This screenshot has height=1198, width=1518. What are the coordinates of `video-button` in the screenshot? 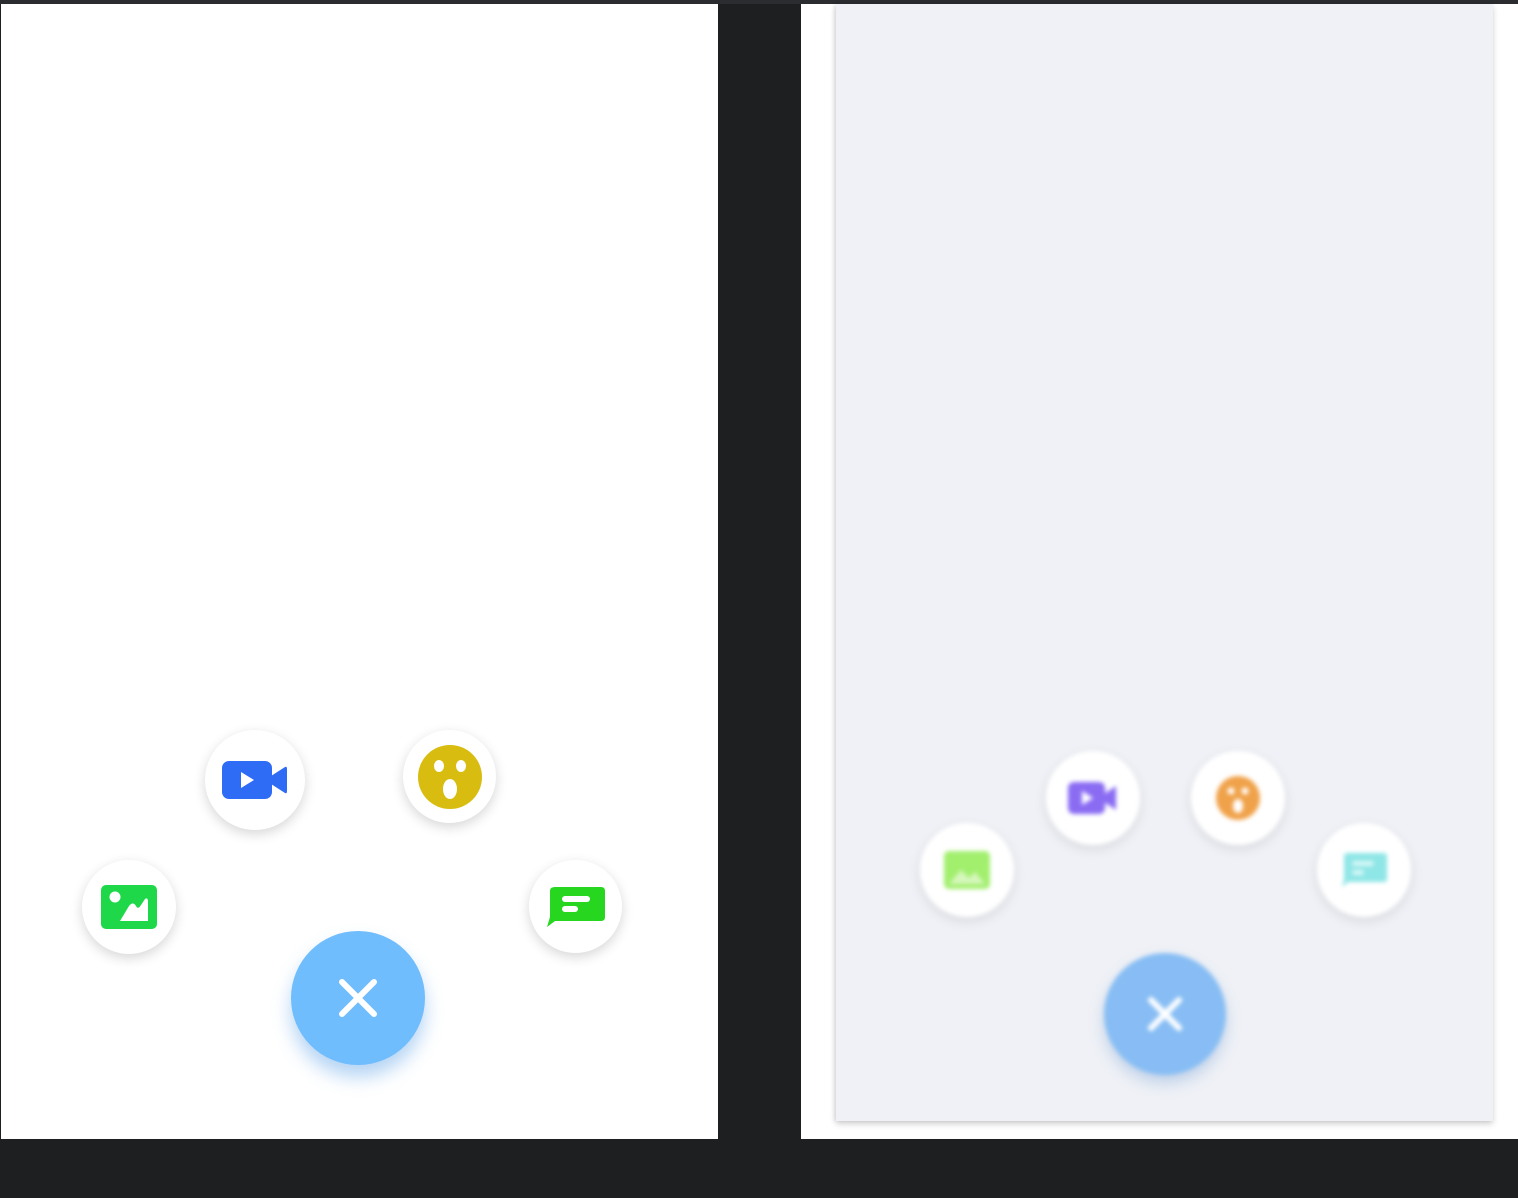 It's located at (255, 780).